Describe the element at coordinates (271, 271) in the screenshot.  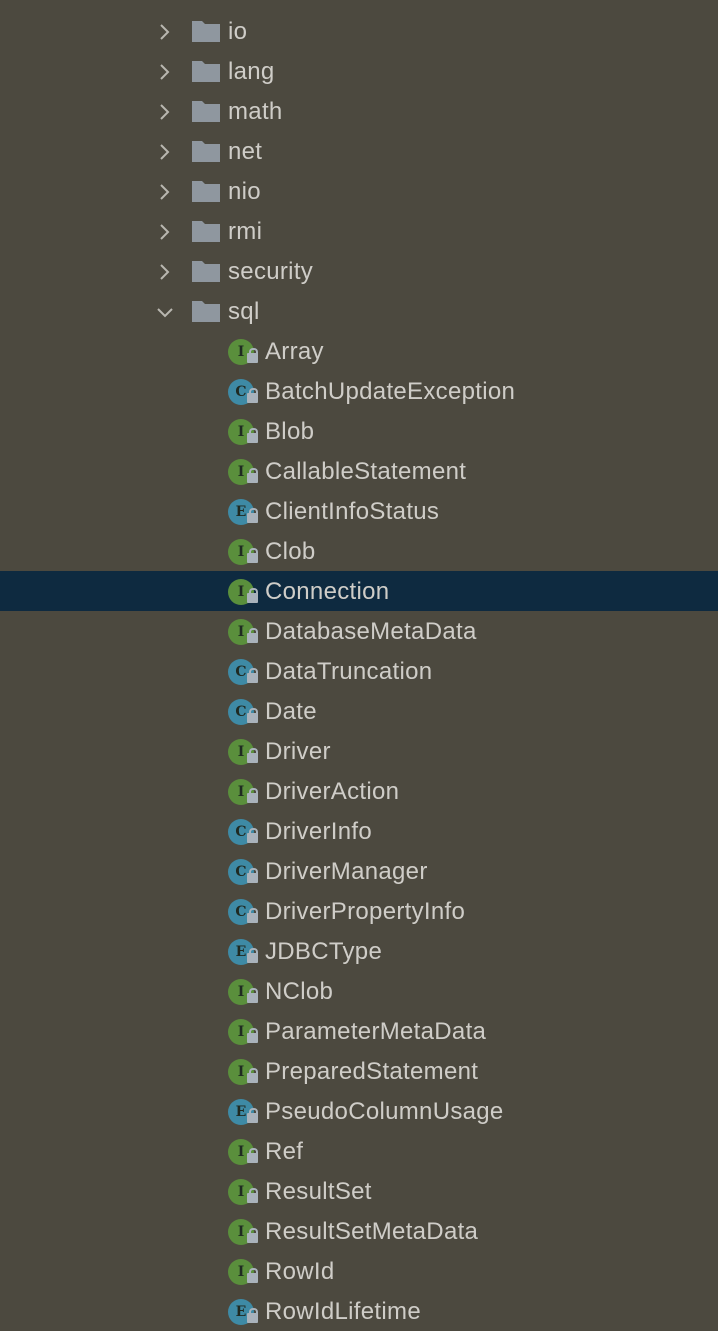
I see `package-label: security` at that location.